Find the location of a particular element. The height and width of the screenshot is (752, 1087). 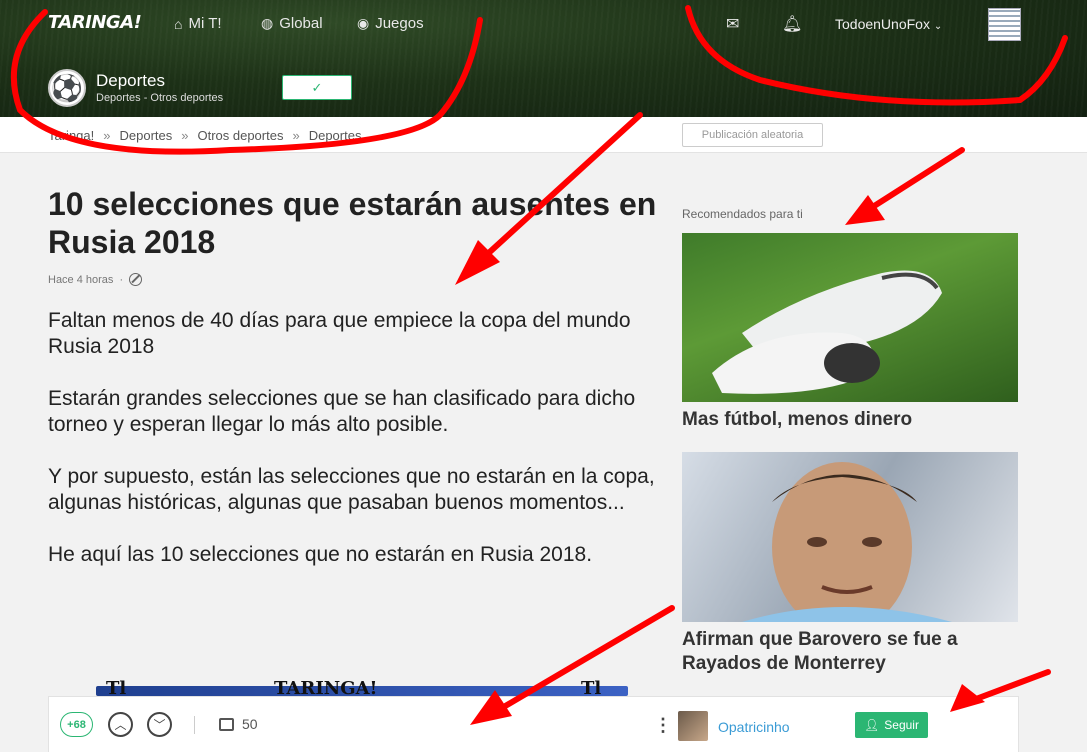

player-illustration is located at coordinates (847, 542).